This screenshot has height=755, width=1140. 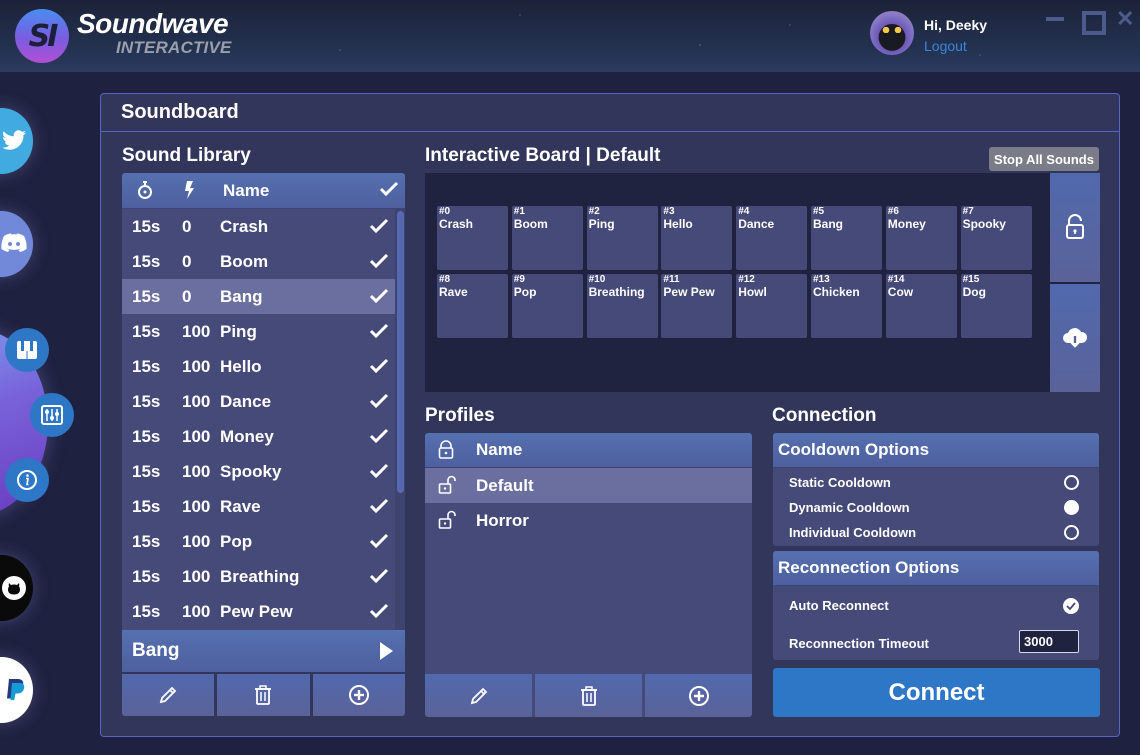 What do you see at coordinates (190, 190) in the screenshot?
I see `bolt-icon` at bounding box center [190, 190].